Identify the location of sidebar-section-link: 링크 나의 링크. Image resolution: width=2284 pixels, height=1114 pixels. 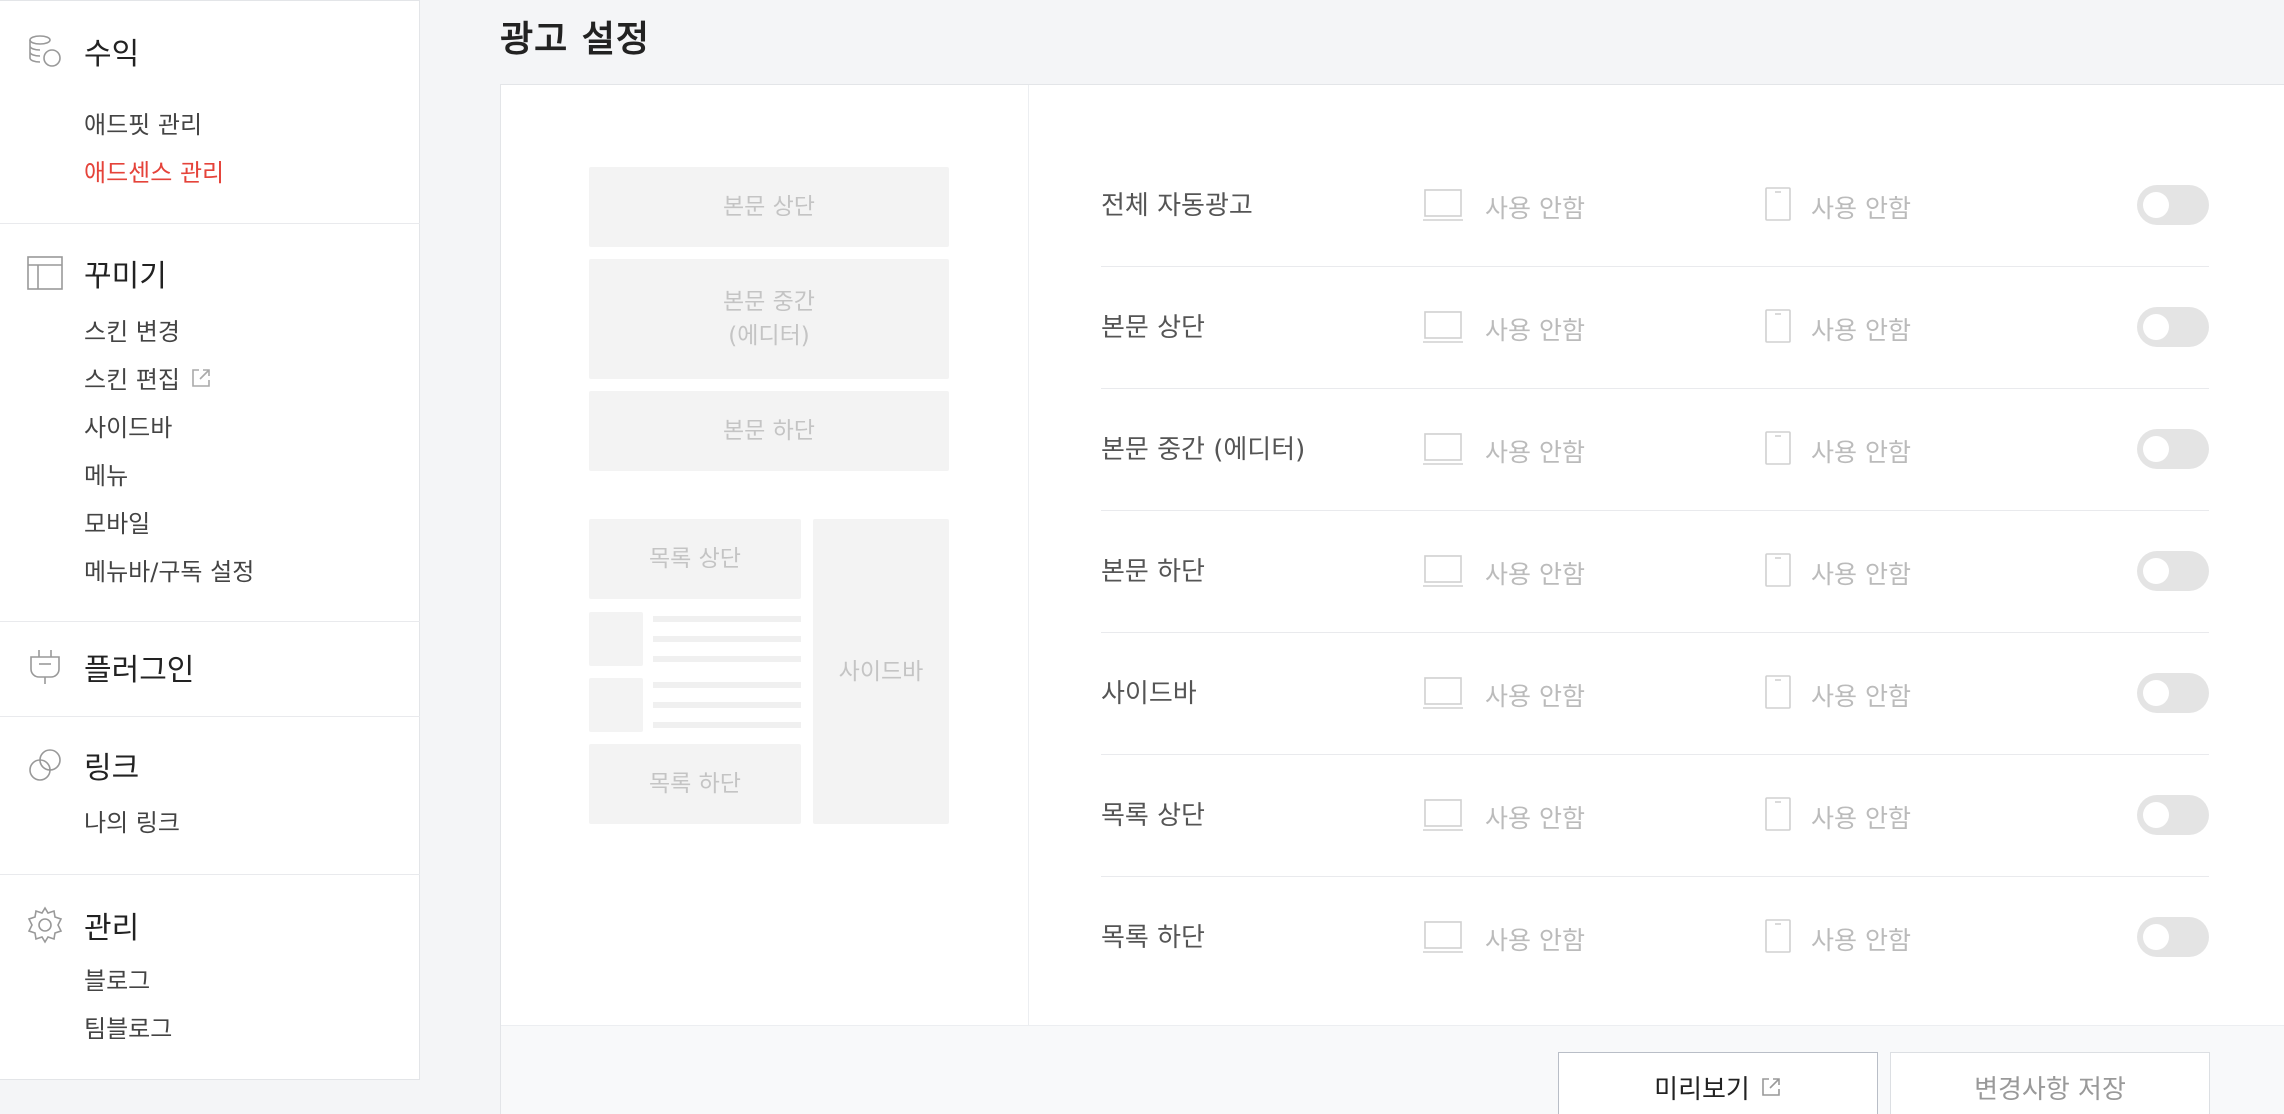
(210, 795).